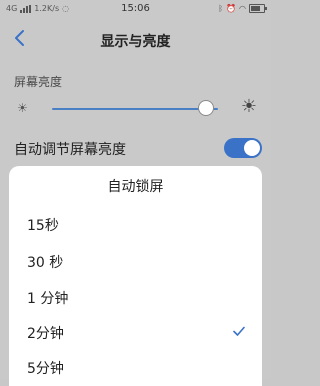 The width and height of the screenshot is (320, 386). Describe the element at coordinates (38, 82) in the screenshot. I see `brightness-section-label: 屏幕亮度` at that location.